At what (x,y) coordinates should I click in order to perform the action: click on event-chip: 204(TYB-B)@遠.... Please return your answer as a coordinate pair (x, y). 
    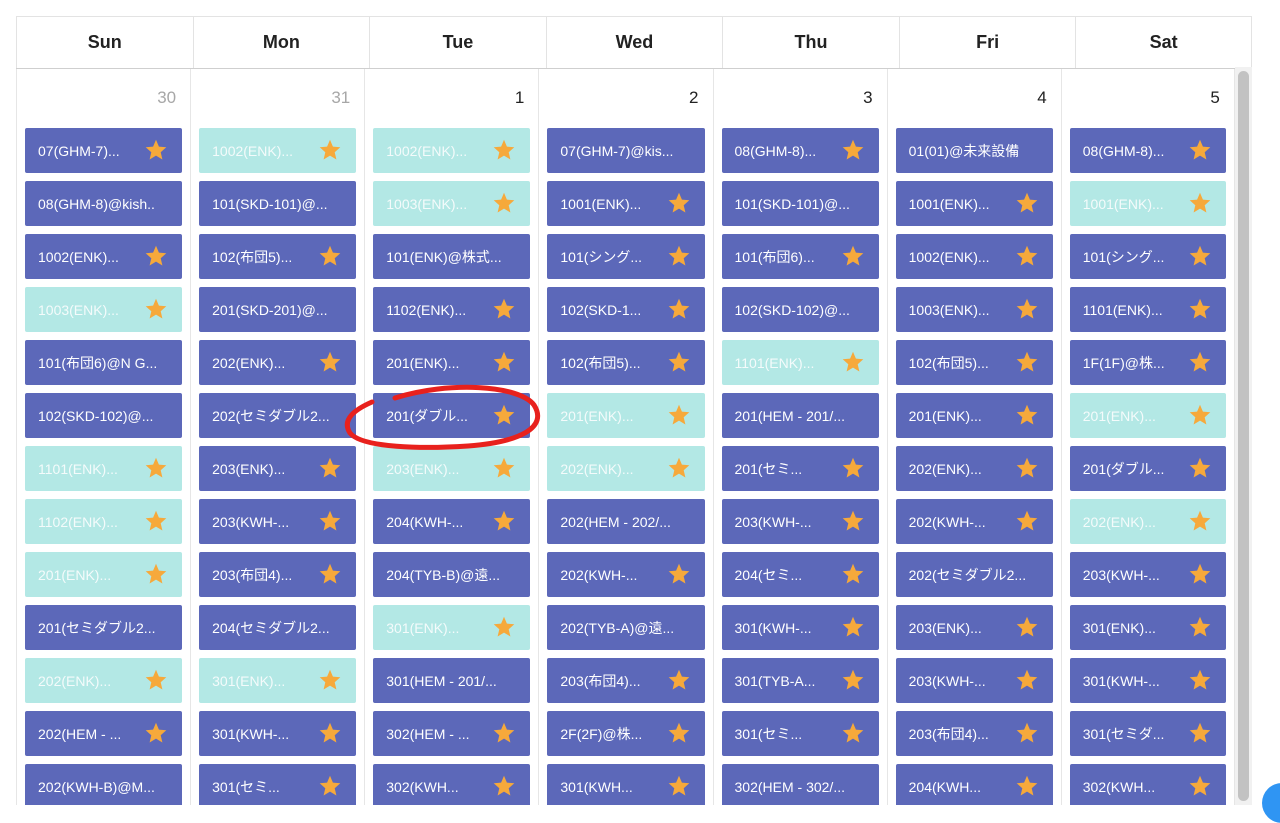
    Looking at the image, I should click on (452, 574).